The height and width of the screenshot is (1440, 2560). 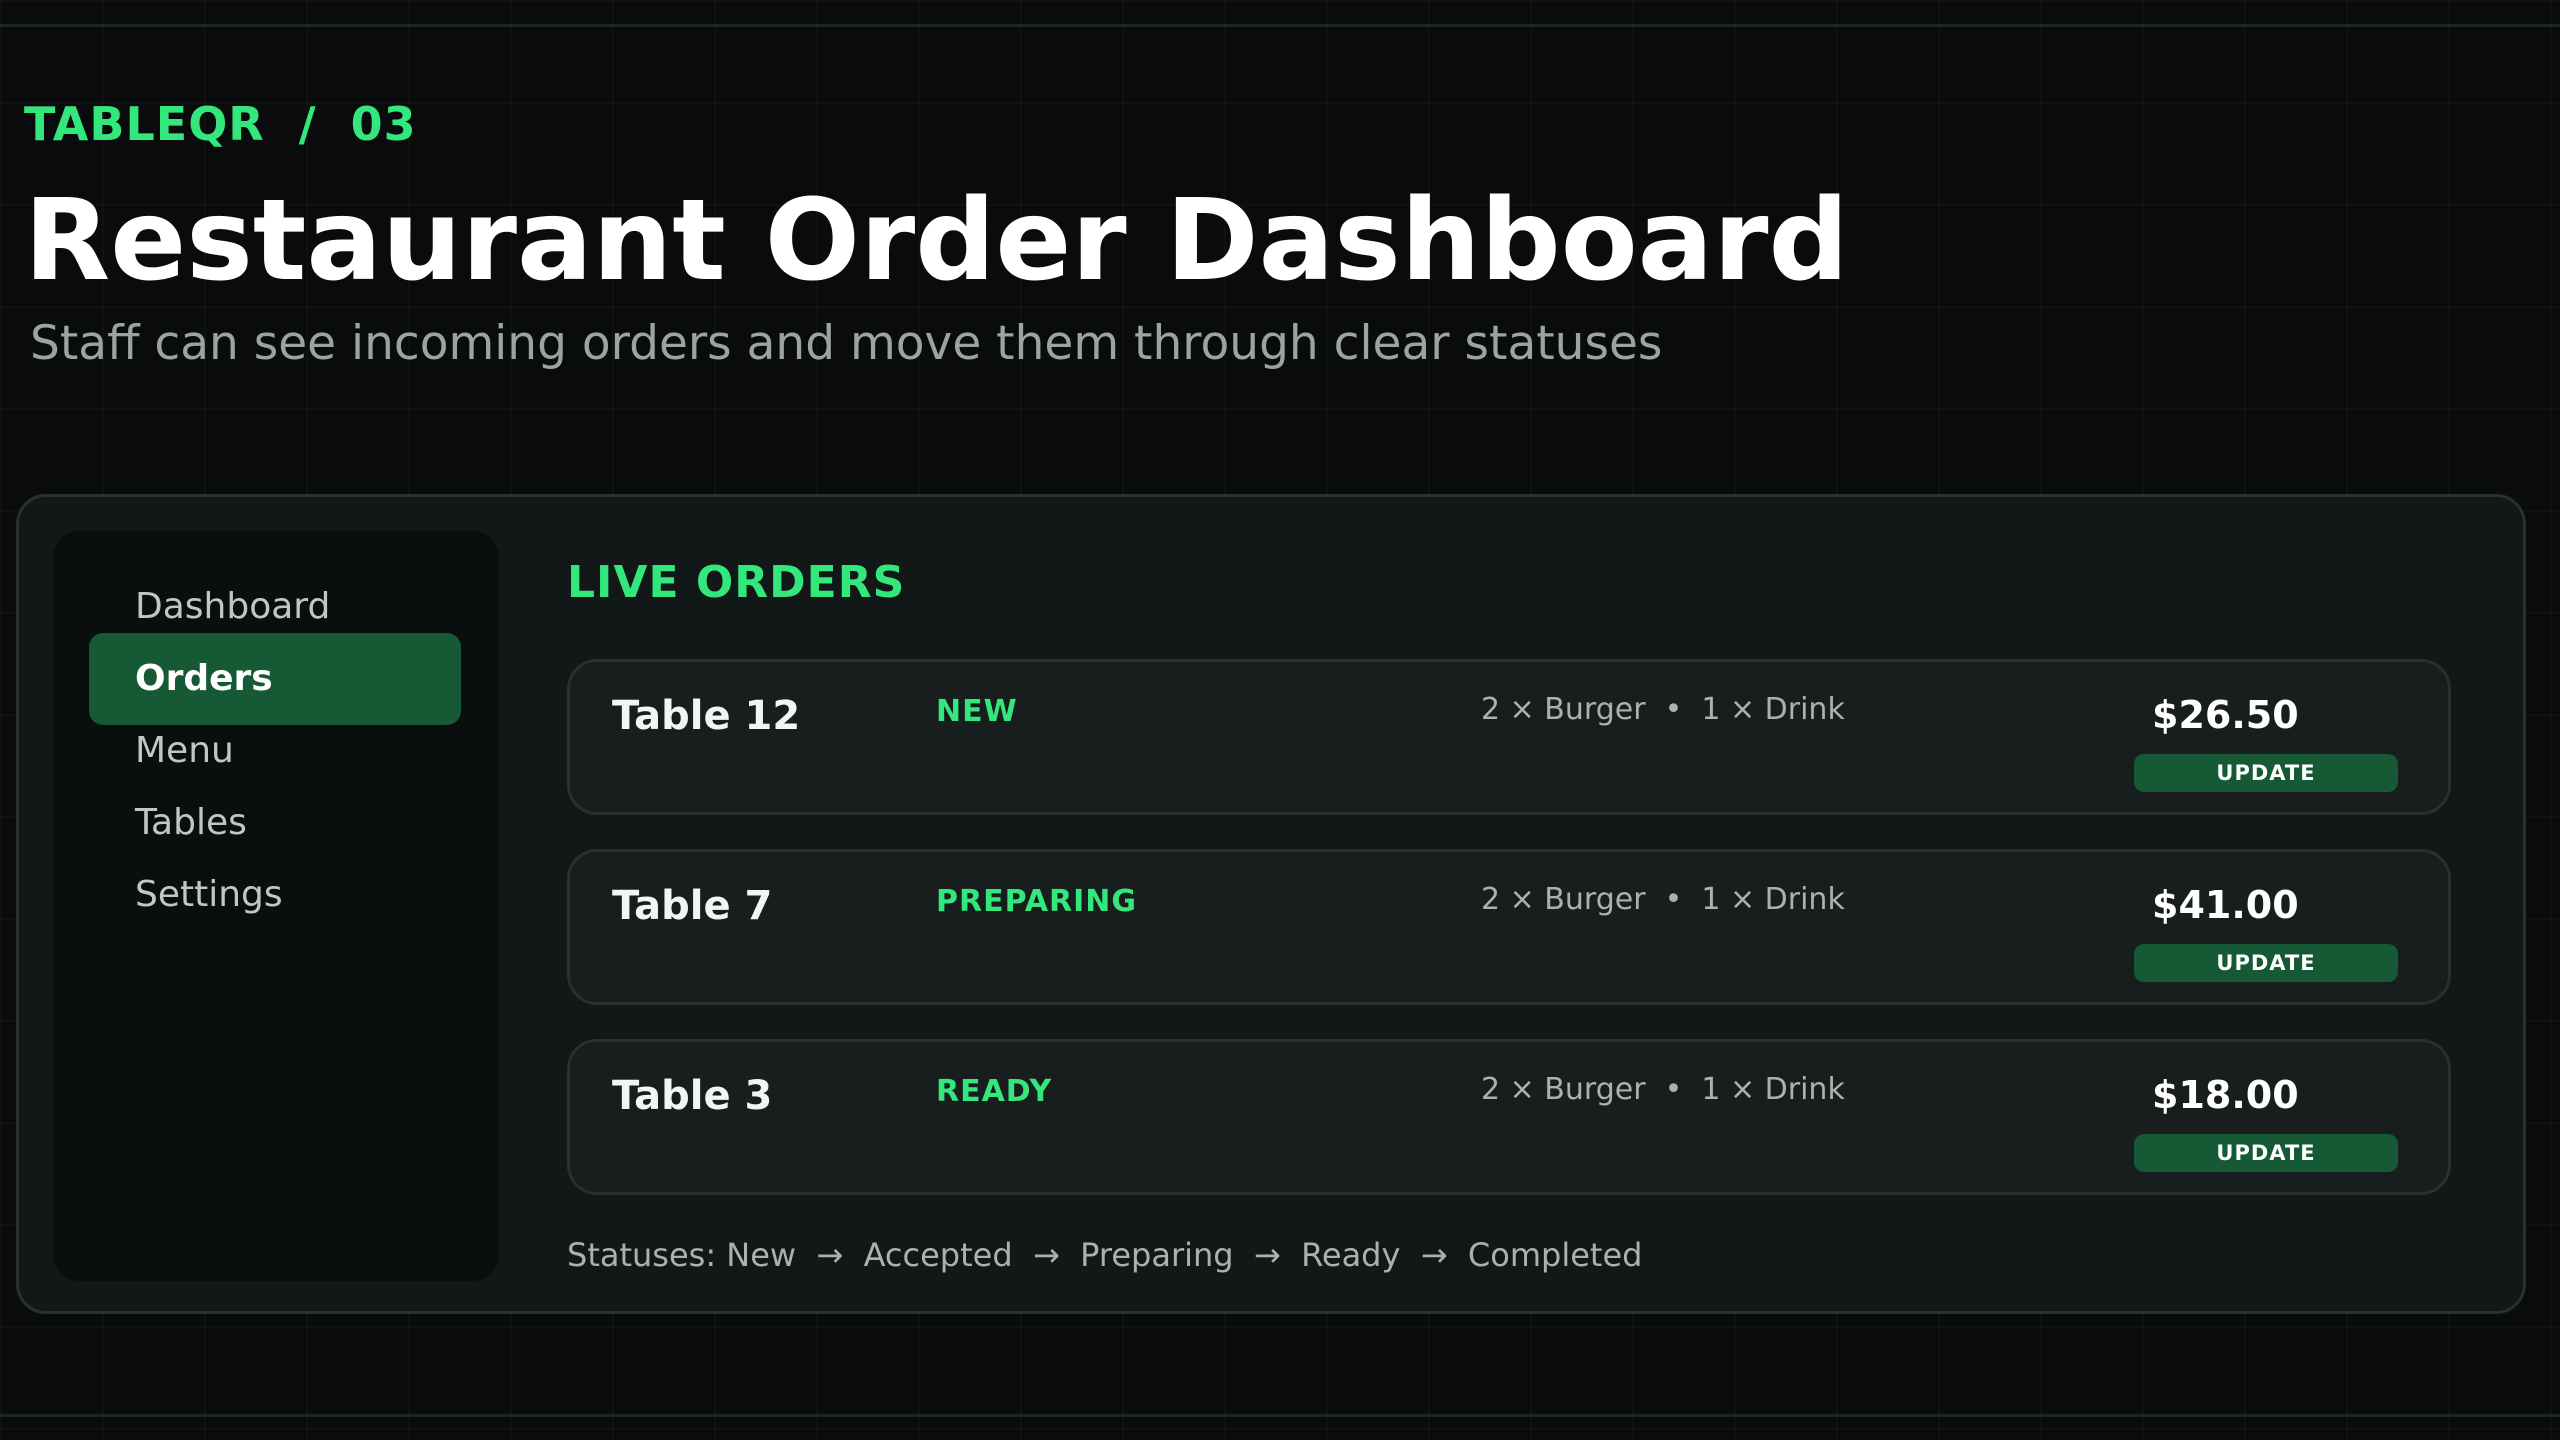 What do you see at coordinates (1037, 901) in the screenshot?
I see `order-status-badge: PREPARING` at bounding box center [1037, 901].